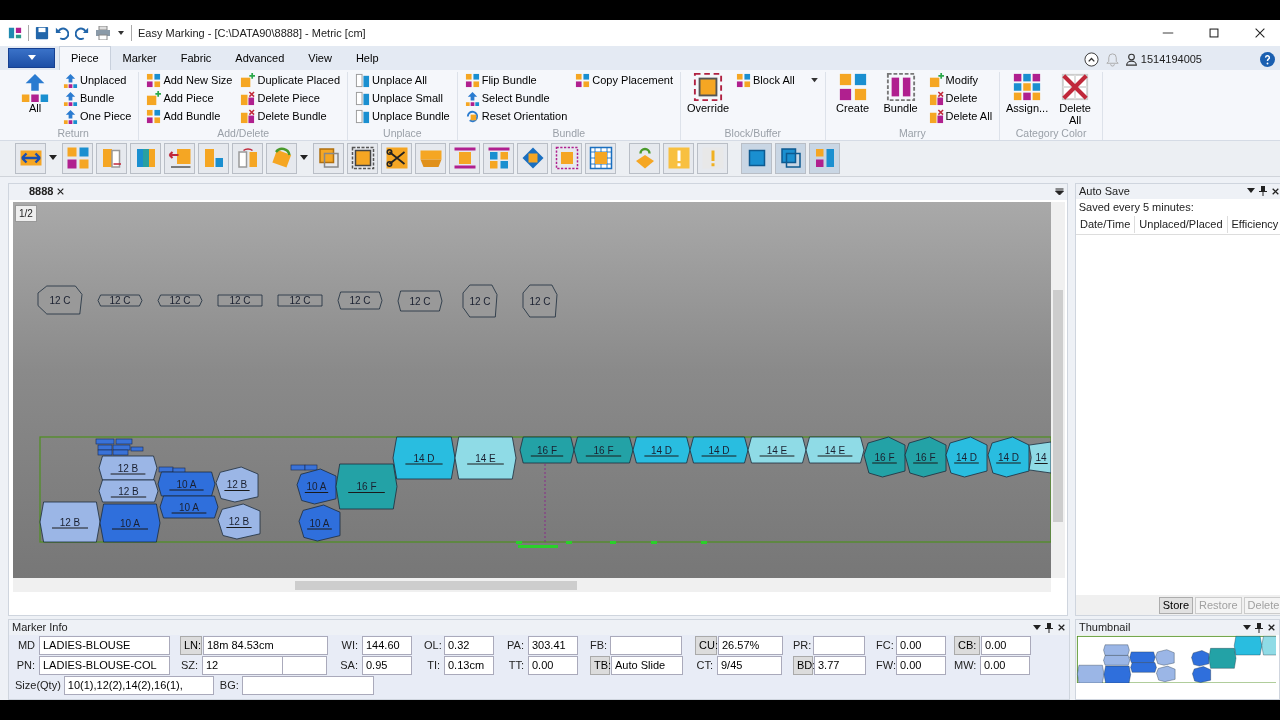 The width and height of the screenshot is (1280, 720). I want to click on value-field: 3.77, so click(840, 665).